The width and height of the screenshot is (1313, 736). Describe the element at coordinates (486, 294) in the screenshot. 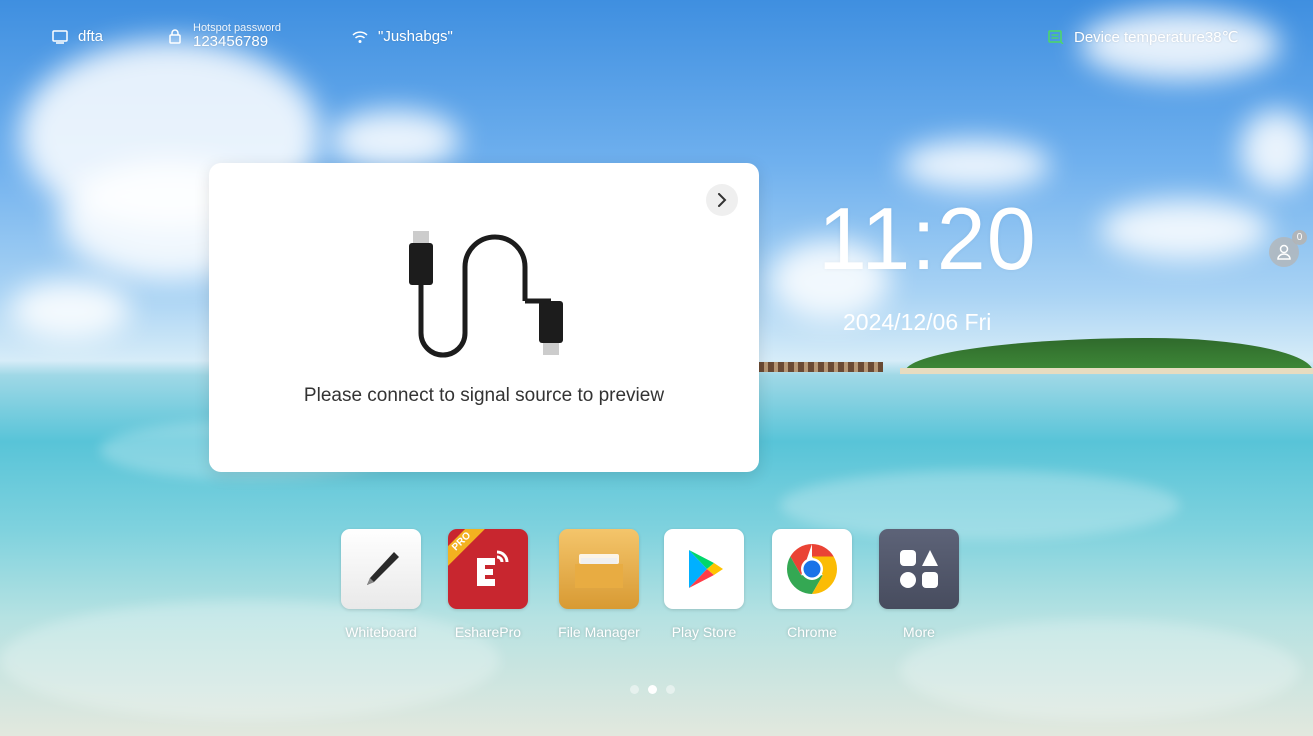

I see `hdmi-cable-icon` at that location.